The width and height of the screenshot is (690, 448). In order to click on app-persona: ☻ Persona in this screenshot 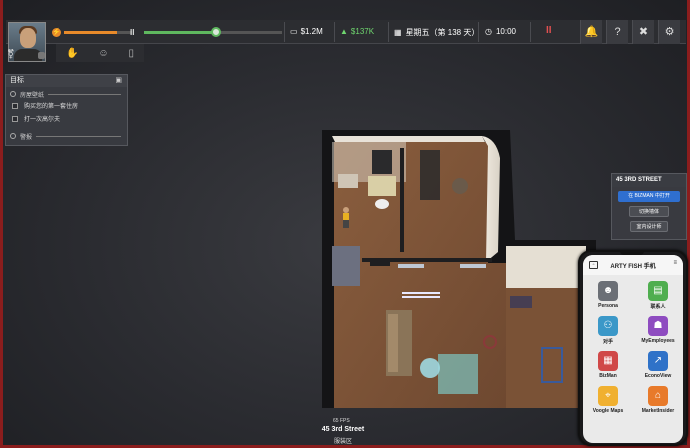, I will do `click(608, 295)`.